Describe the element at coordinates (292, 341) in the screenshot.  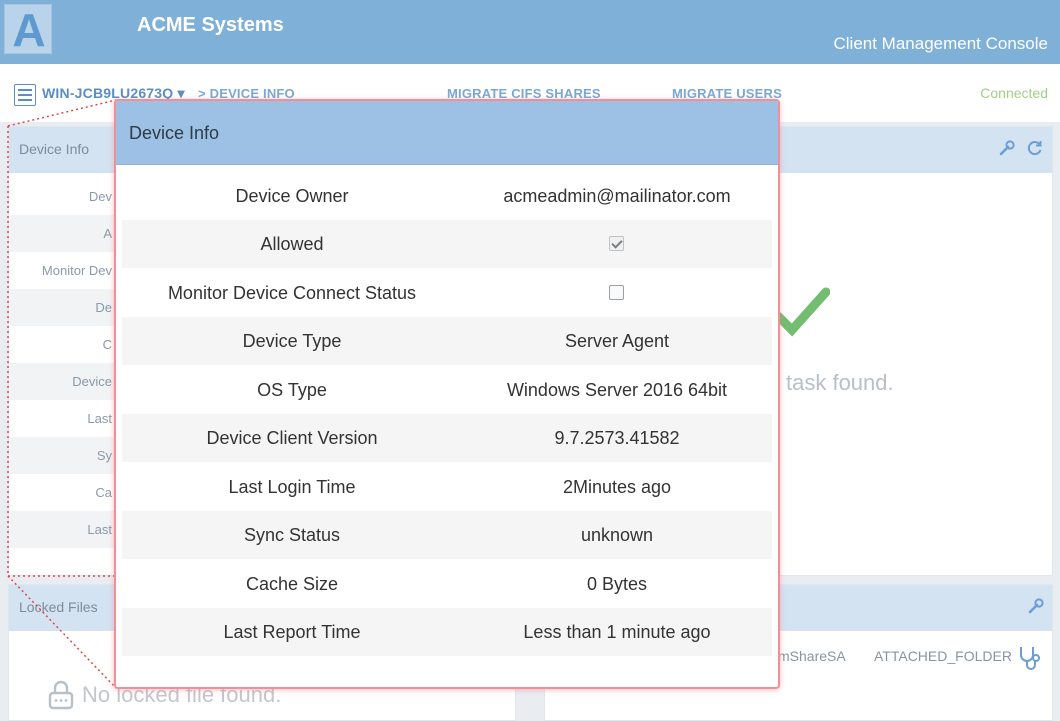
I see `row-label: Device Type` at that location.